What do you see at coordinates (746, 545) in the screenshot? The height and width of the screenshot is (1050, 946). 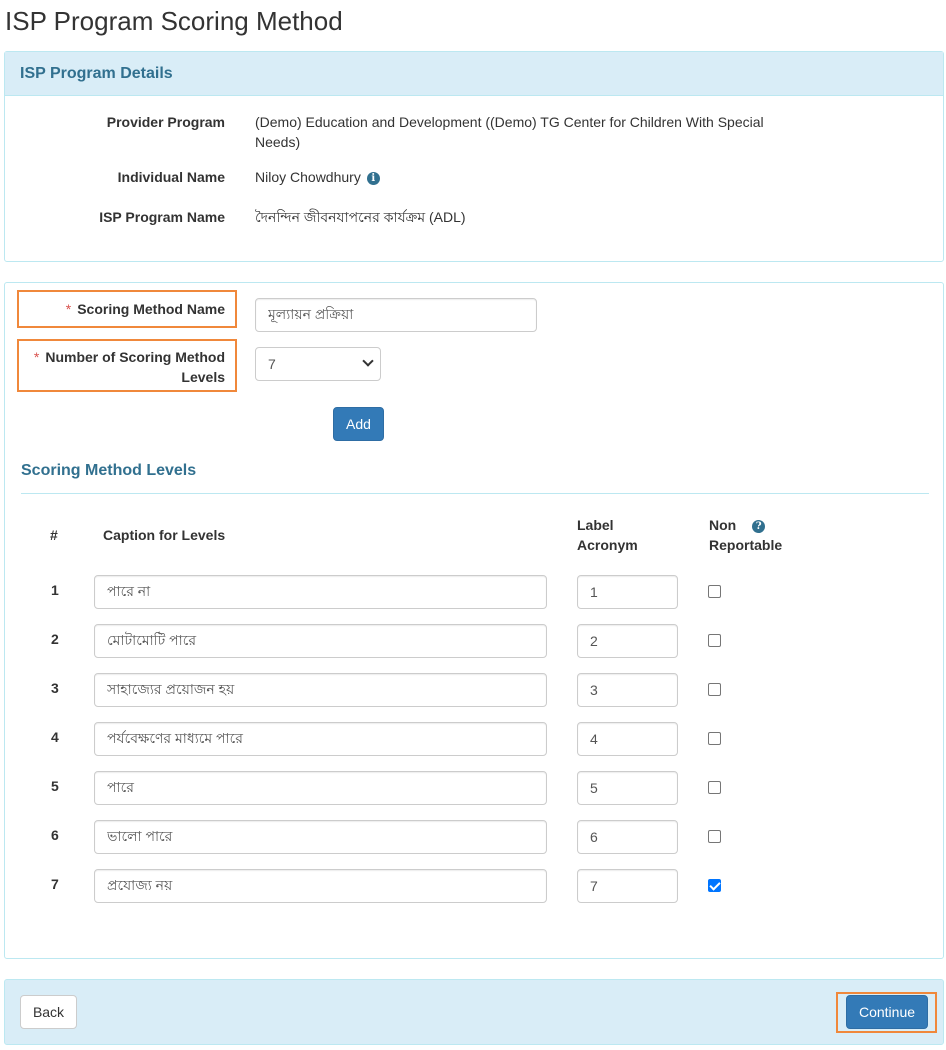 I see `header-nonrep-line2: Reportable` at bounding box center [746, 545].